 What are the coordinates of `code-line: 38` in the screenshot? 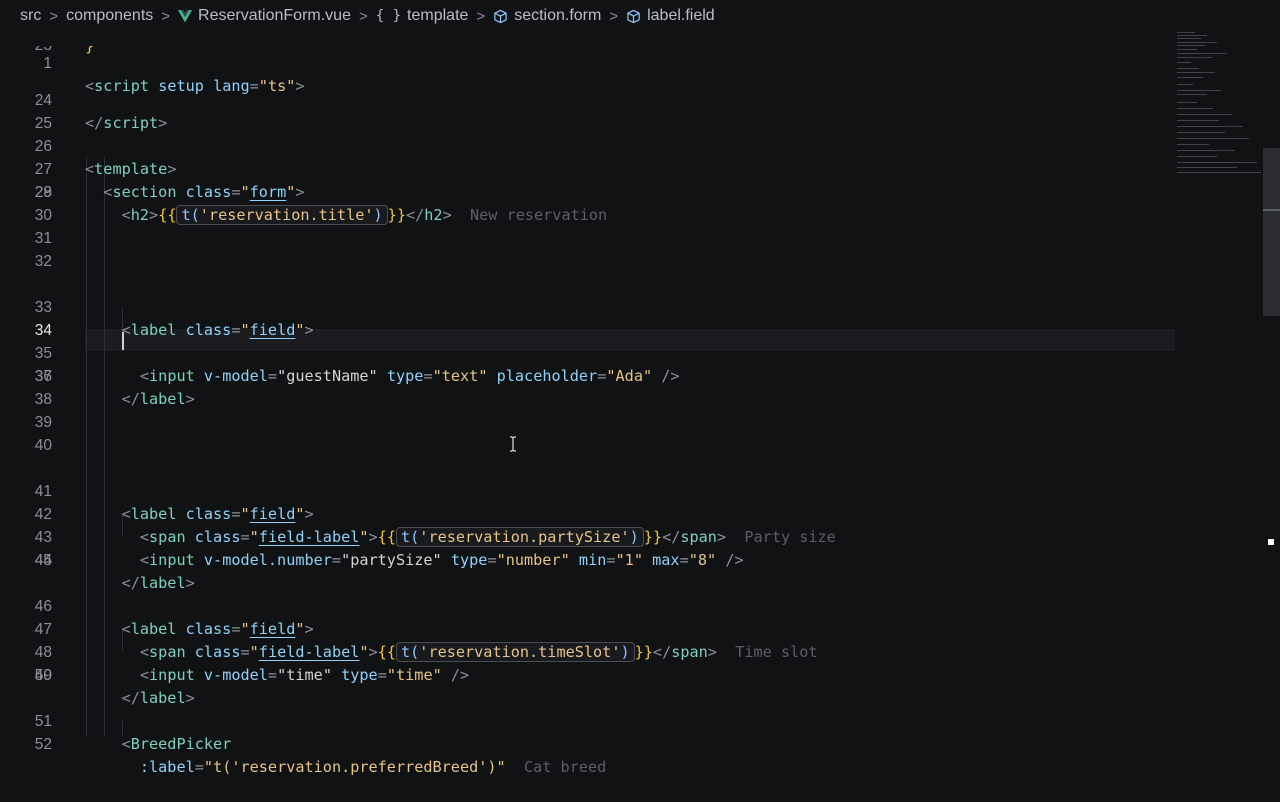 It's located at (587, 399).